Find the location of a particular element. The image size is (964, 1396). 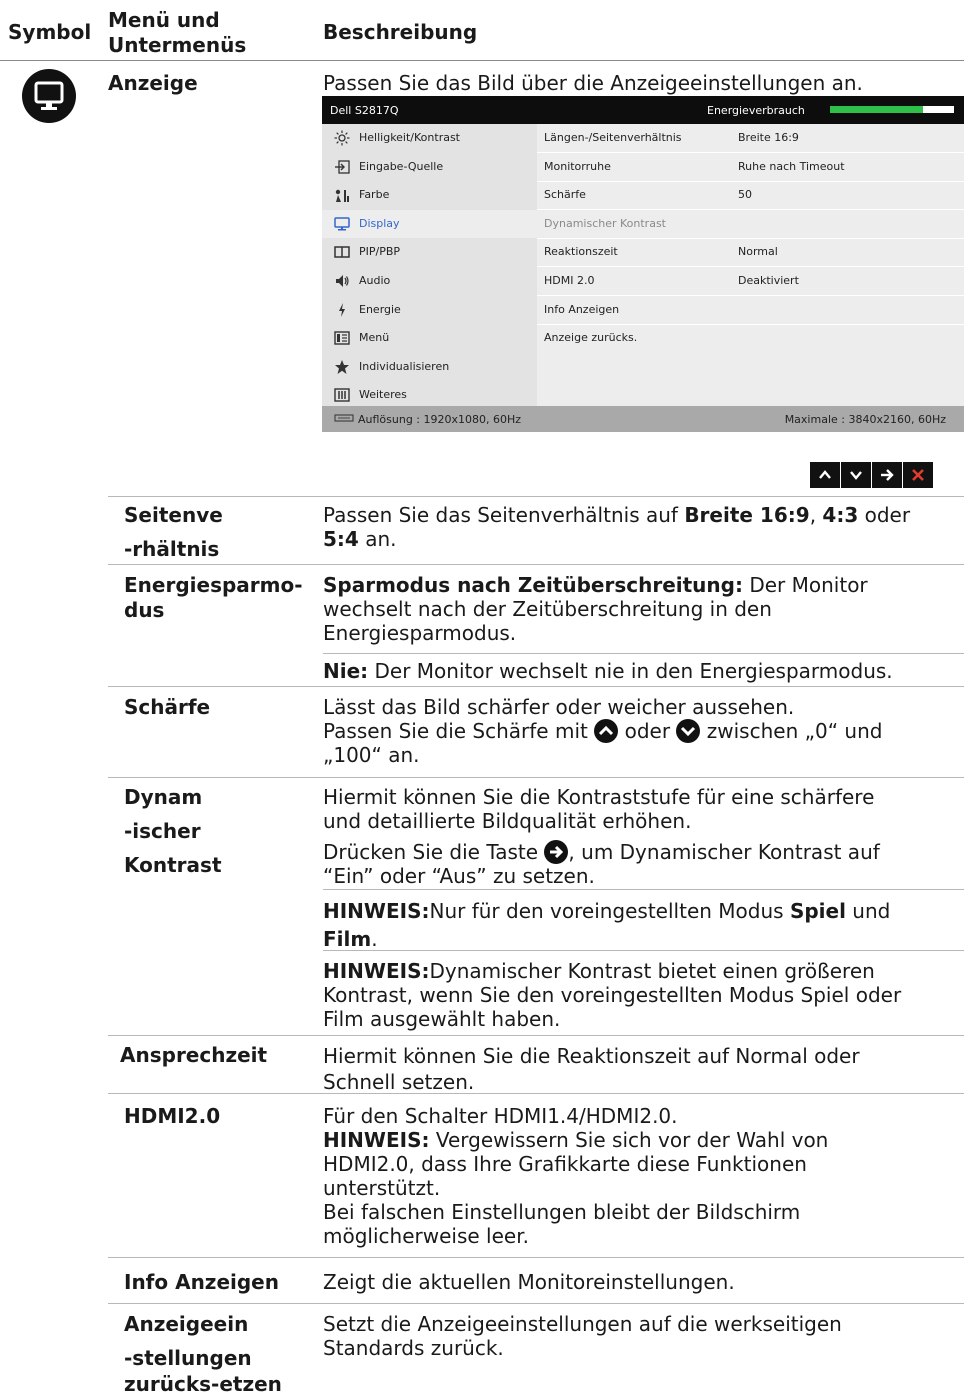

osd-setting-row: Schärfe 50 is located at coordinates (750, 196).